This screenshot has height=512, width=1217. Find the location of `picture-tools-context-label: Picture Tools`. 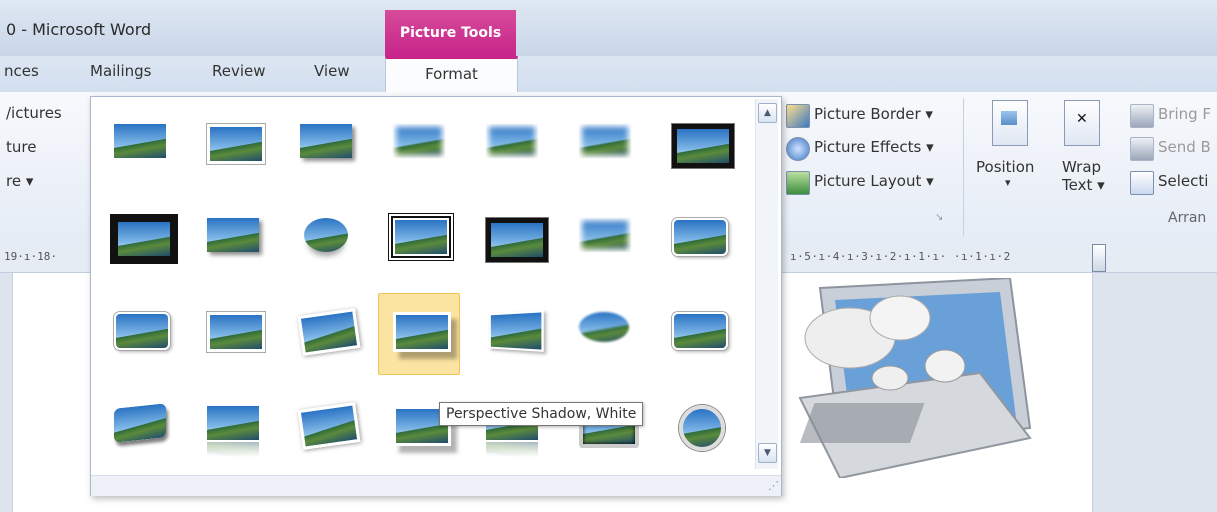

picture-tools-context-label: Picture Tools is located at coordinates (450, 33).